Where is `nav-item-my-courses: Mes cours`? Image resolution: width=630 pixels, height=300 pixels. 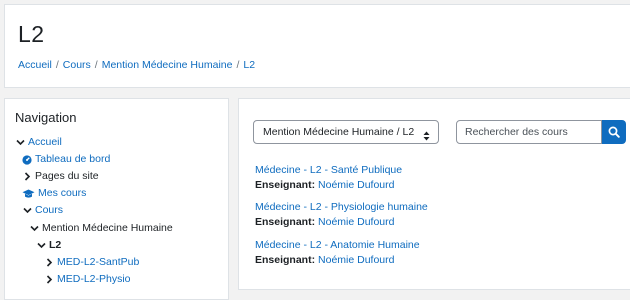 nav-item-my-courses: Mes cours is located at coordinates (54, 193).